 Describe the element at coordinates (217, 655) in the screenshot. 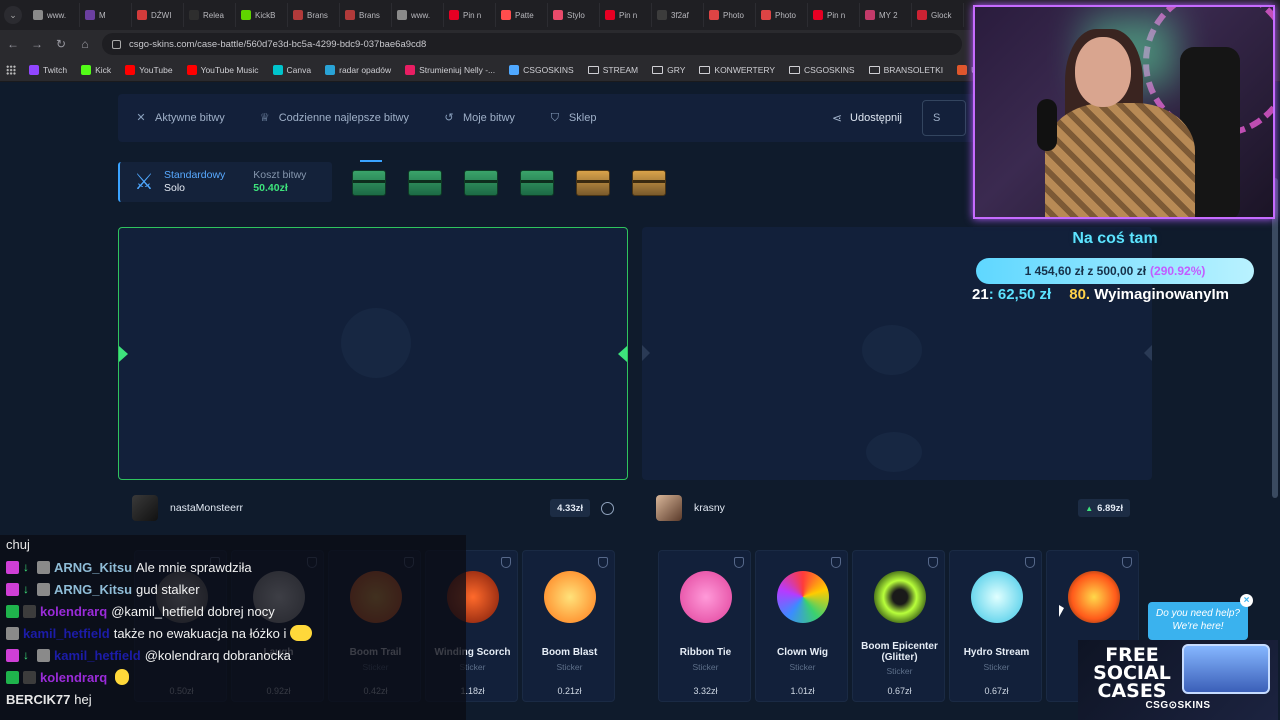

I see `chat-text: @kolendrarq dobranocka` at that location.